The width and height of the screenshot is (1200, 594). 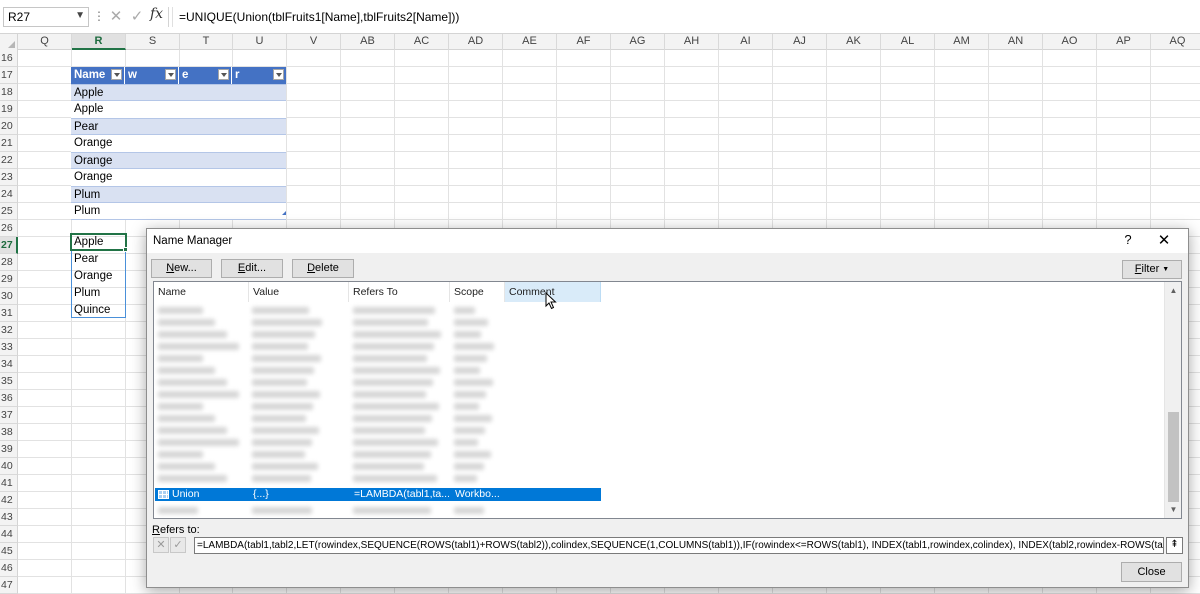 I want to click on row-header-38: 38, so click(x=9, y=432).